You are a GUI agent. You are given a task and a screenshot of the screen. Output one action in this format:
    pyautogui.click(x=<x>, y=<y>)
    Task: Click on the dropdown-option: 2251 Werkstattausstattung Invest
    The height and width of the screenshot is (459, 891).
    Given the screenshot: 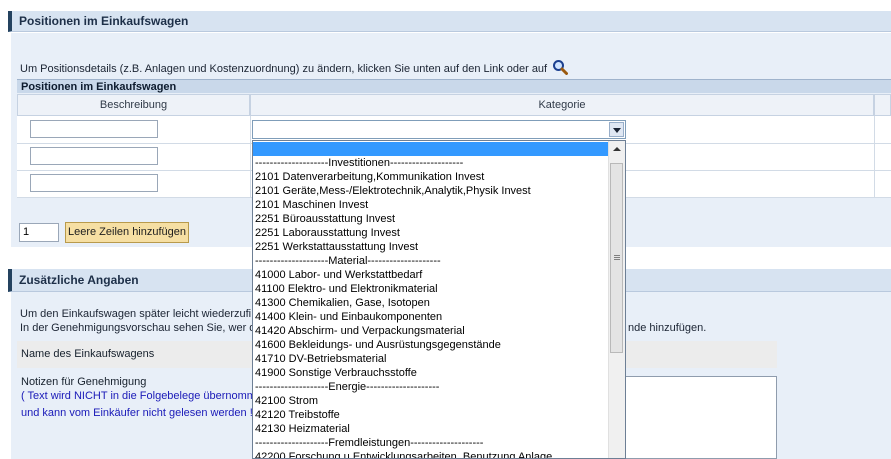 What is the action you would take?
    pyautogui.click(x=336, y=247)
    